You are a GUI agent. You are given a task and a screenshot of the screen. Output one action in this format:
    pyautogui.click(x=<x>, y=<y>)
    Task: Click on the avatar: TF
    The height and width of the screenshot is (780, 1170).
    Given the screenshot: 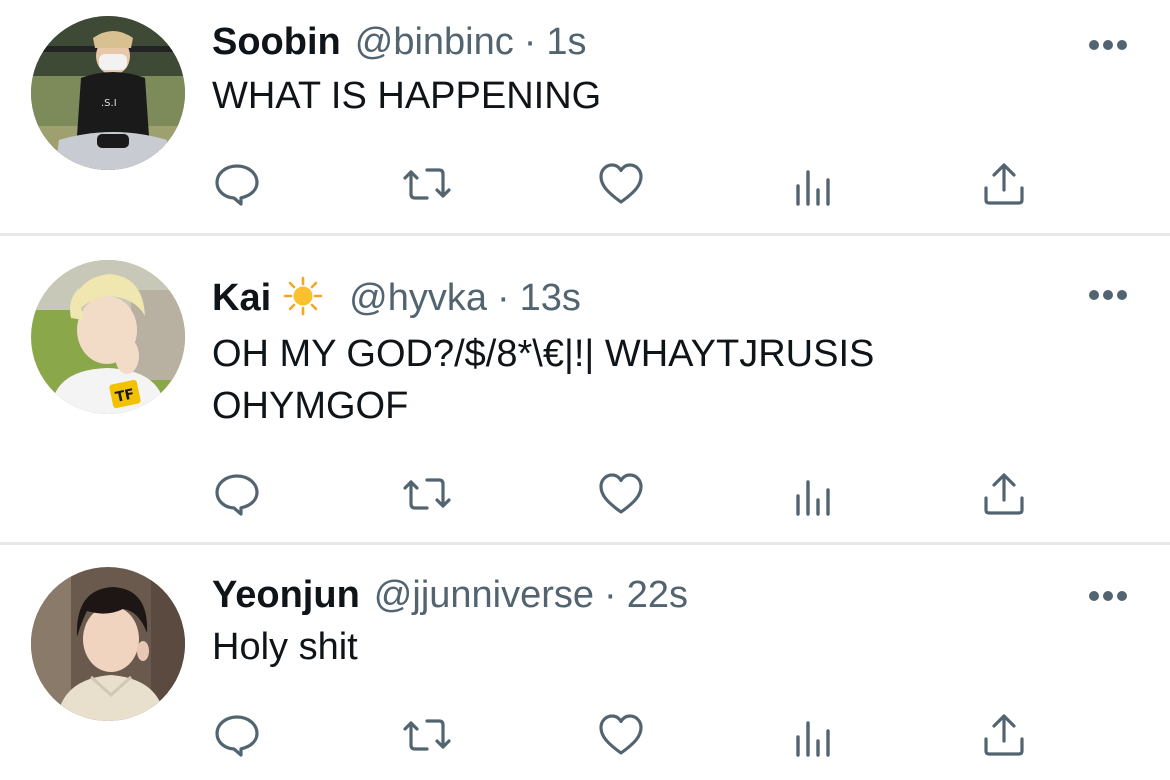 What is the action you would take?
    pyautogui.click(x=108, y=337)
    